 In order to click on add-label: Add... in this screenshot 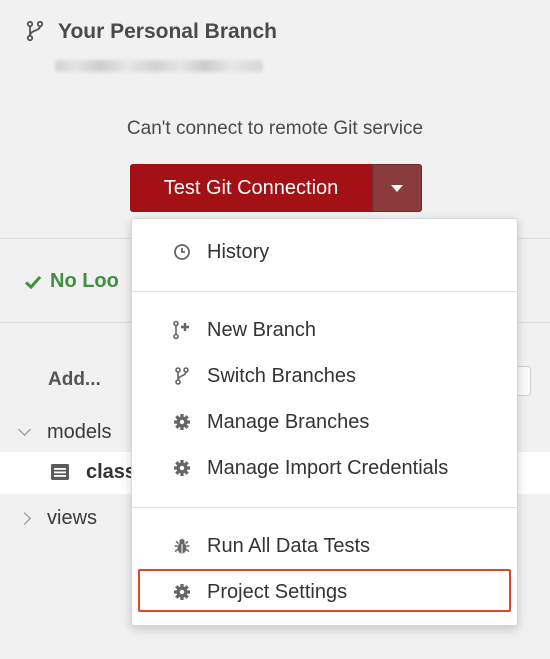, I will do `click(74, 380)`.